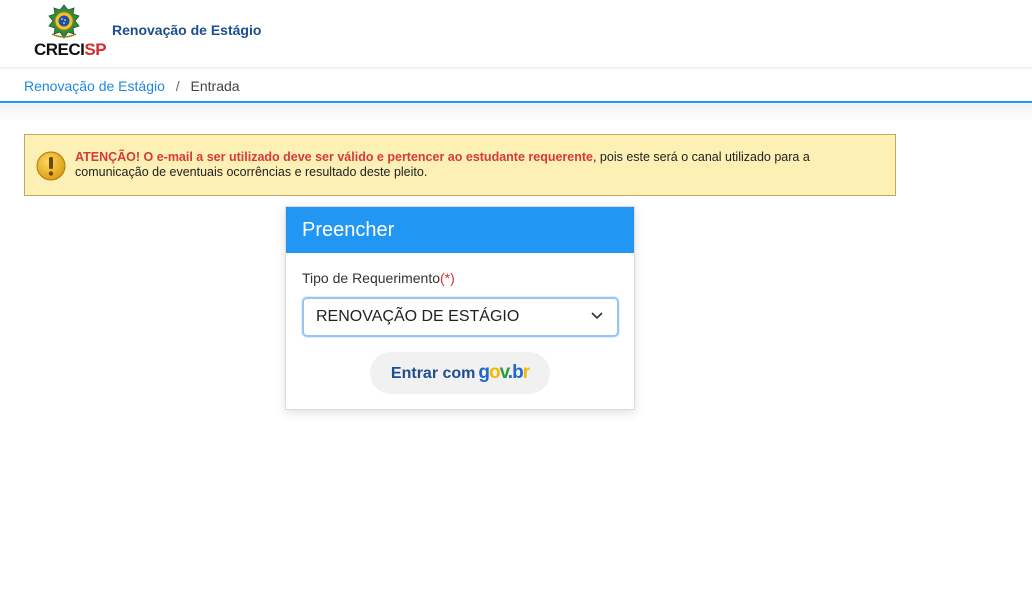  I want to click on login-button-label: Entrar com, so click(433, 373).